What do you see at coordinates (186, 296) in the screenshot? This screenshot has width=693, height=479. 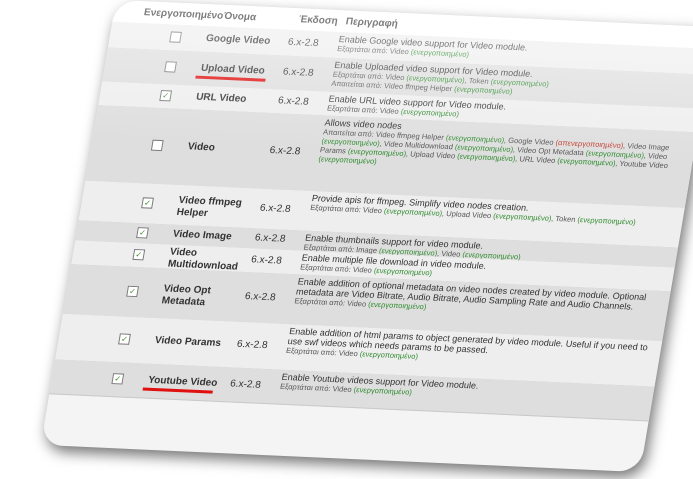 I see `module-name: Video Opt Metadata` at bounding box center [186, 296].